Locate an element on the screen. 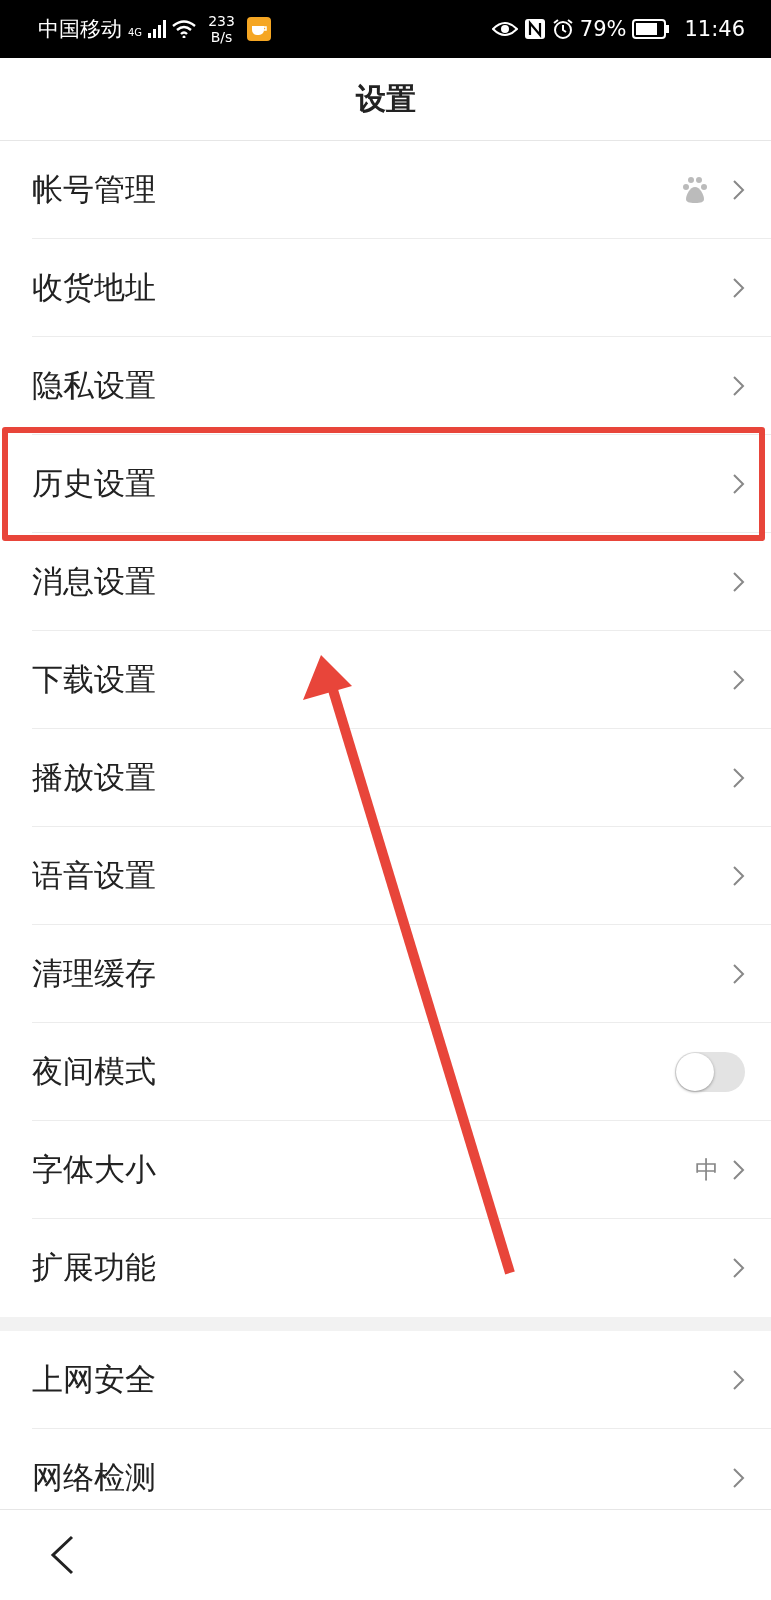 Image resolution: width=771 pixels, height=1600 pixels. settings-item: 历史设置 is located at coordinates (401, 484).